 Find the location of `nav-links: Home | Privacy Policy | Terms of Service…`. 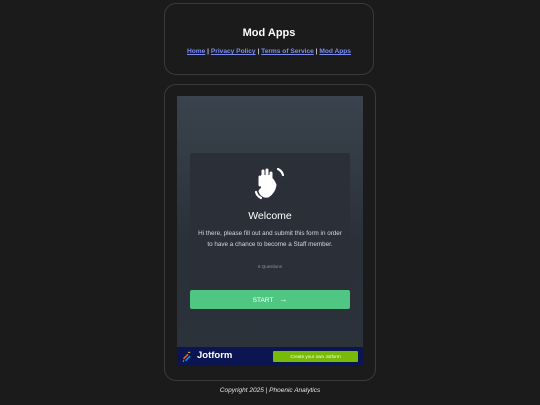

nav-links: Home | Privacy Policy | Terms of Service… is located at coordinates (269, 51).